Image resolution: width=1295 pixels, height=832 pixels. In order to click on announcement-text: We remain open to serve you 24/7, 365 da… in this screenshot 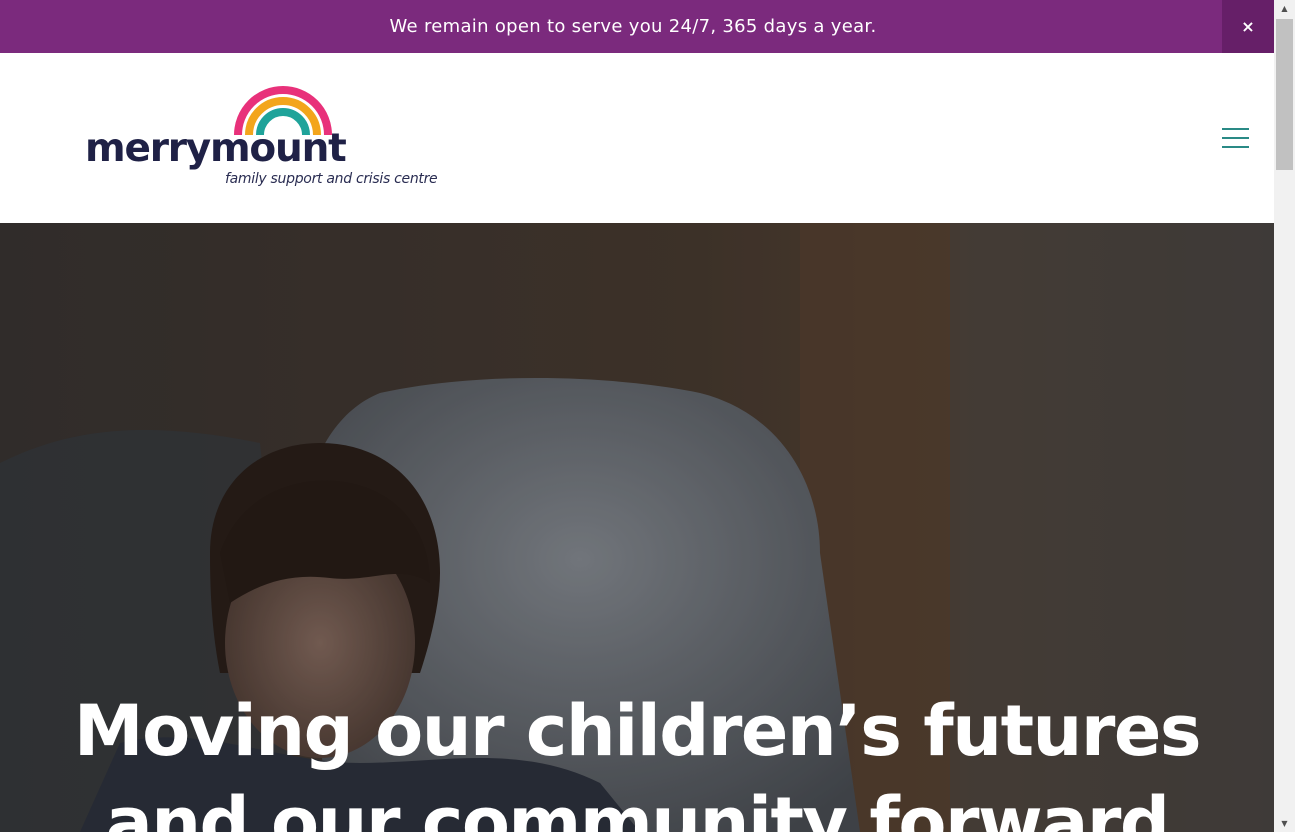, I will do `click(633, 26)`.